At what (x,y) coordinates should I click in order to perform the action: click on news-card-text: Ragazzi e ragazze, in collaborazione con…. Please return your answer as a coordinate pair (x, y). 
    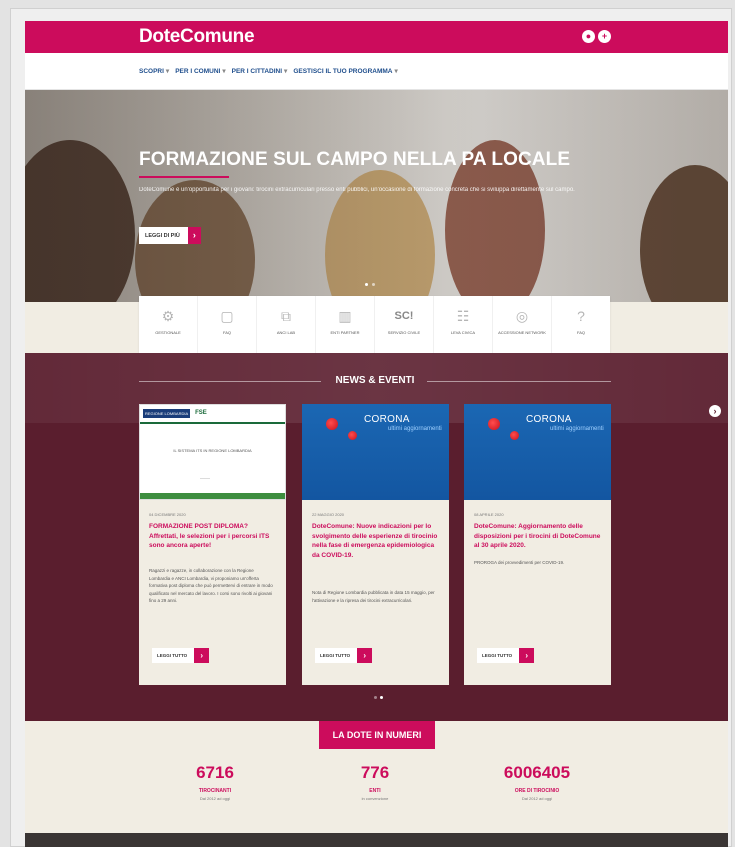
    Looking at the image, I should click on (211, 585).